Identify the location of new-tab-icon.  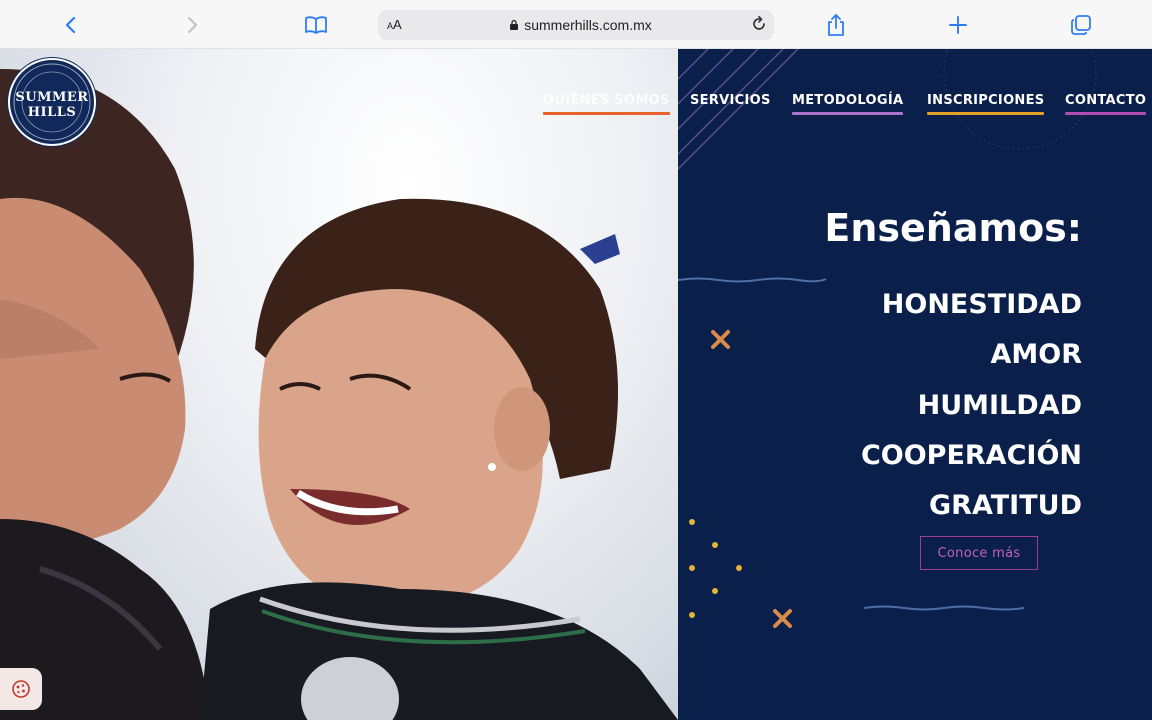
(958, 25).